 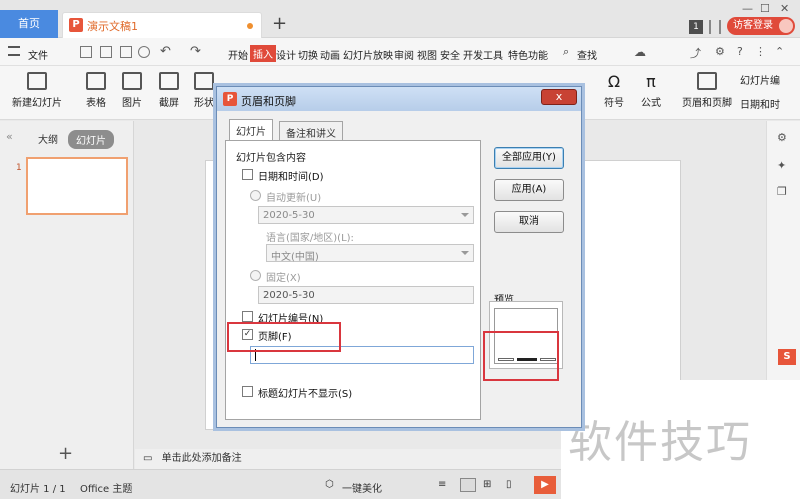 What do you see at coordinates (126, 52) in the screenshot?
I see `print-icon` at bounding box center [126, 52].